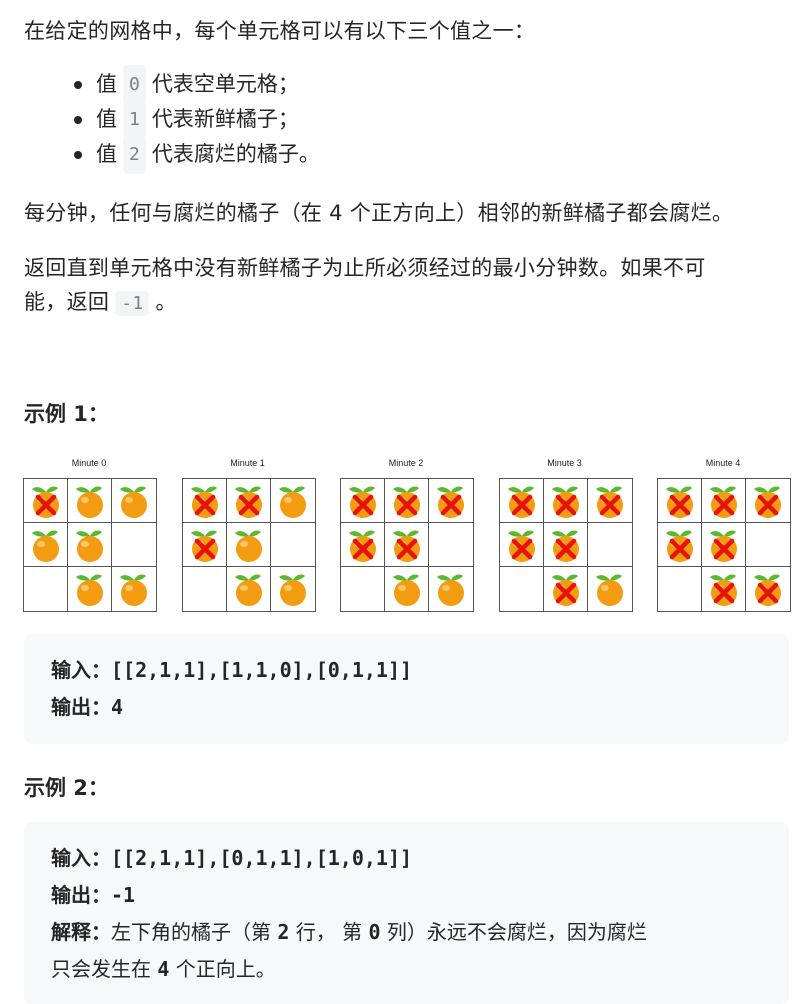  I want to click on example-1-input: 输入：[[2,1,1],[1,1,0],[0,1,1]], so click(420, 670).